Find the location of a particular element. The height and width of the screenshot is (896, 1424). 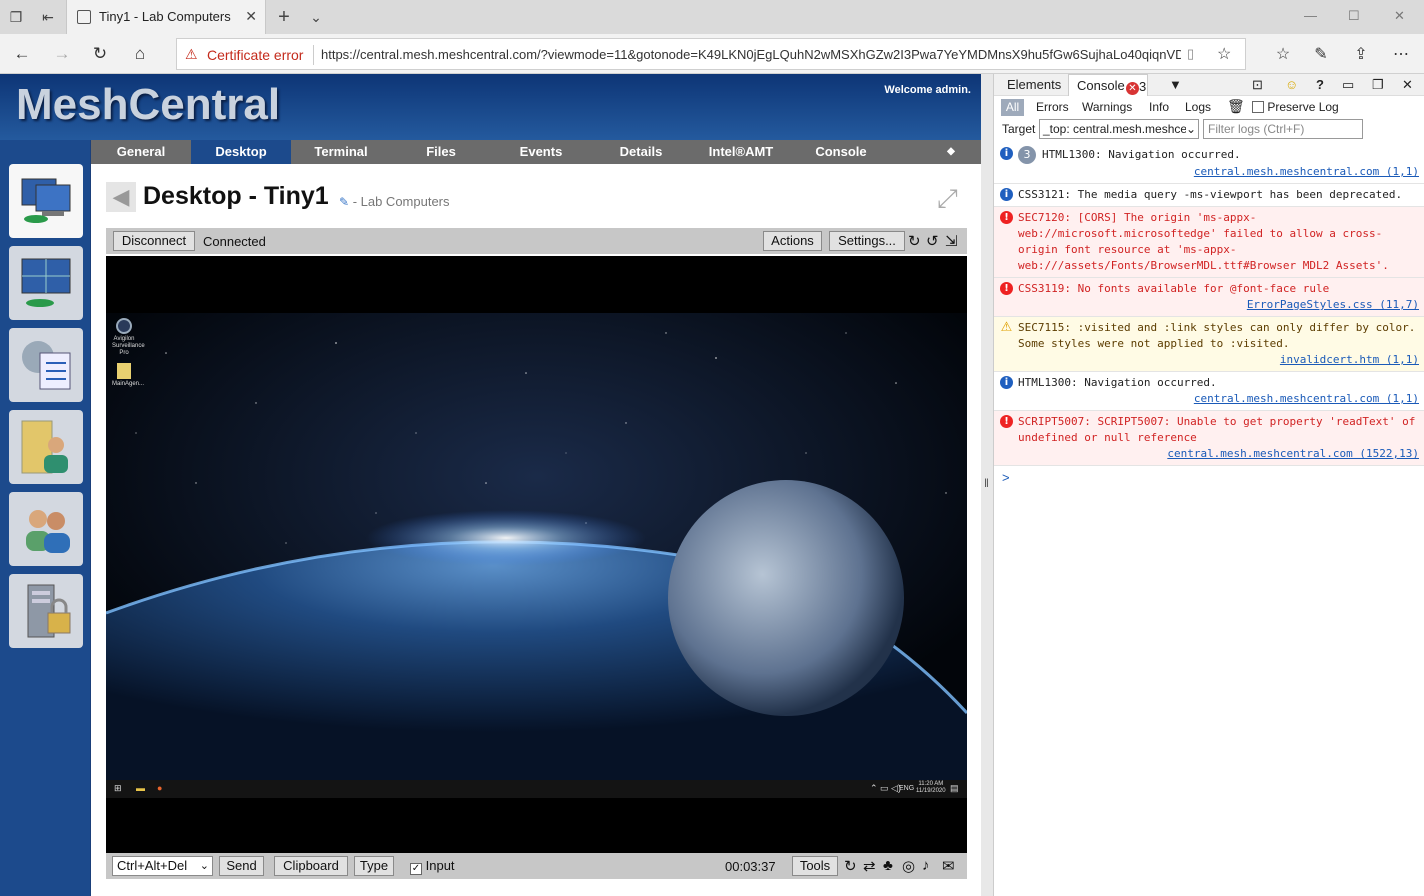

home-icon: ⌂ is located at coordinates (140, 54).